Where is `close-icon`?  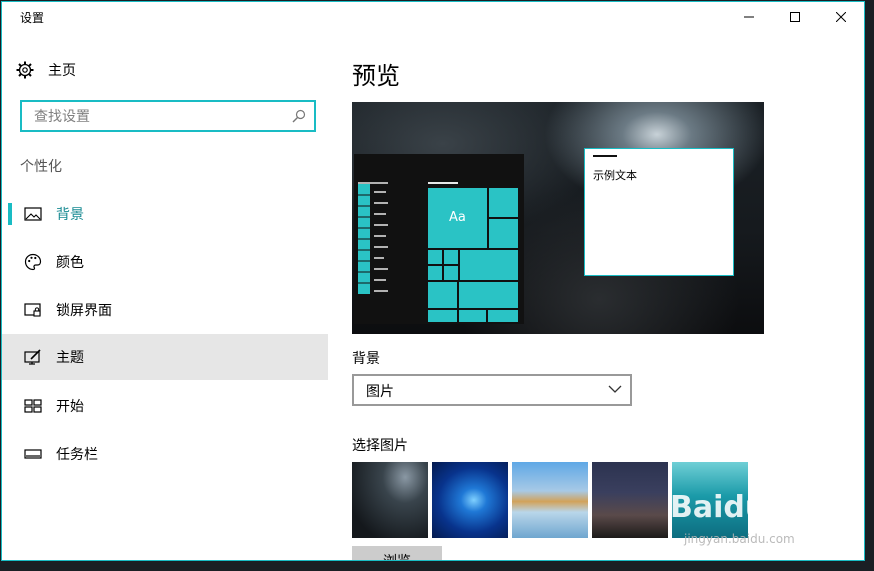 close-icon is located at coordinates (841, 17).